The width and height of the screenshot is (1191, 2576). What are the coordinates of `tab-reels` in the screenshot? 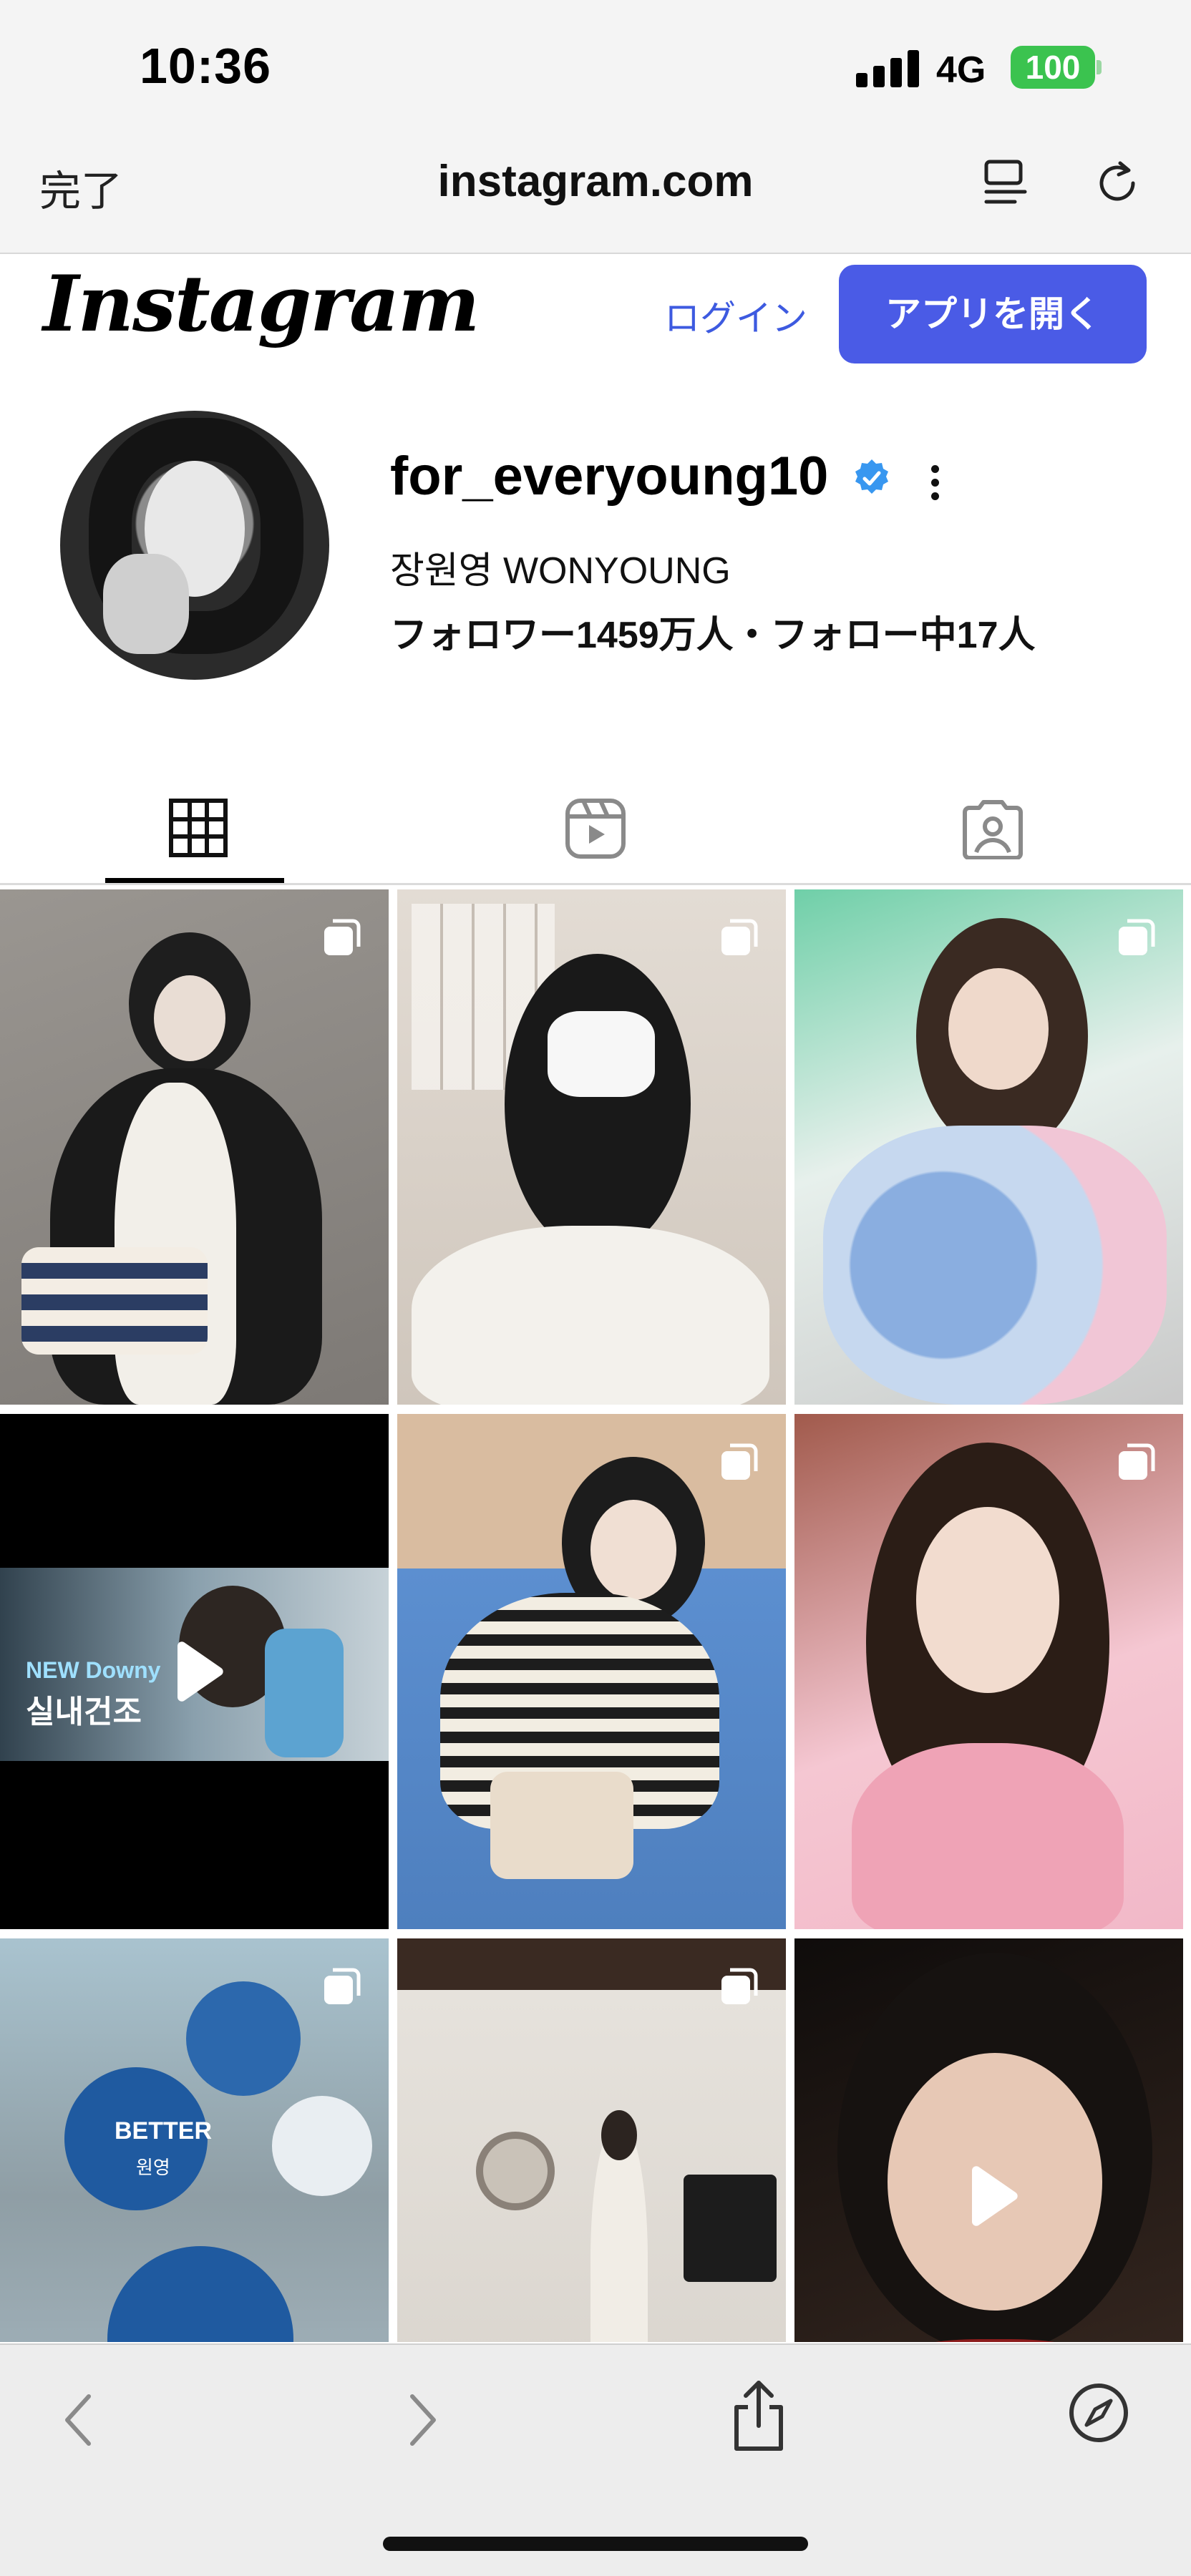 It's located at (595, 827).